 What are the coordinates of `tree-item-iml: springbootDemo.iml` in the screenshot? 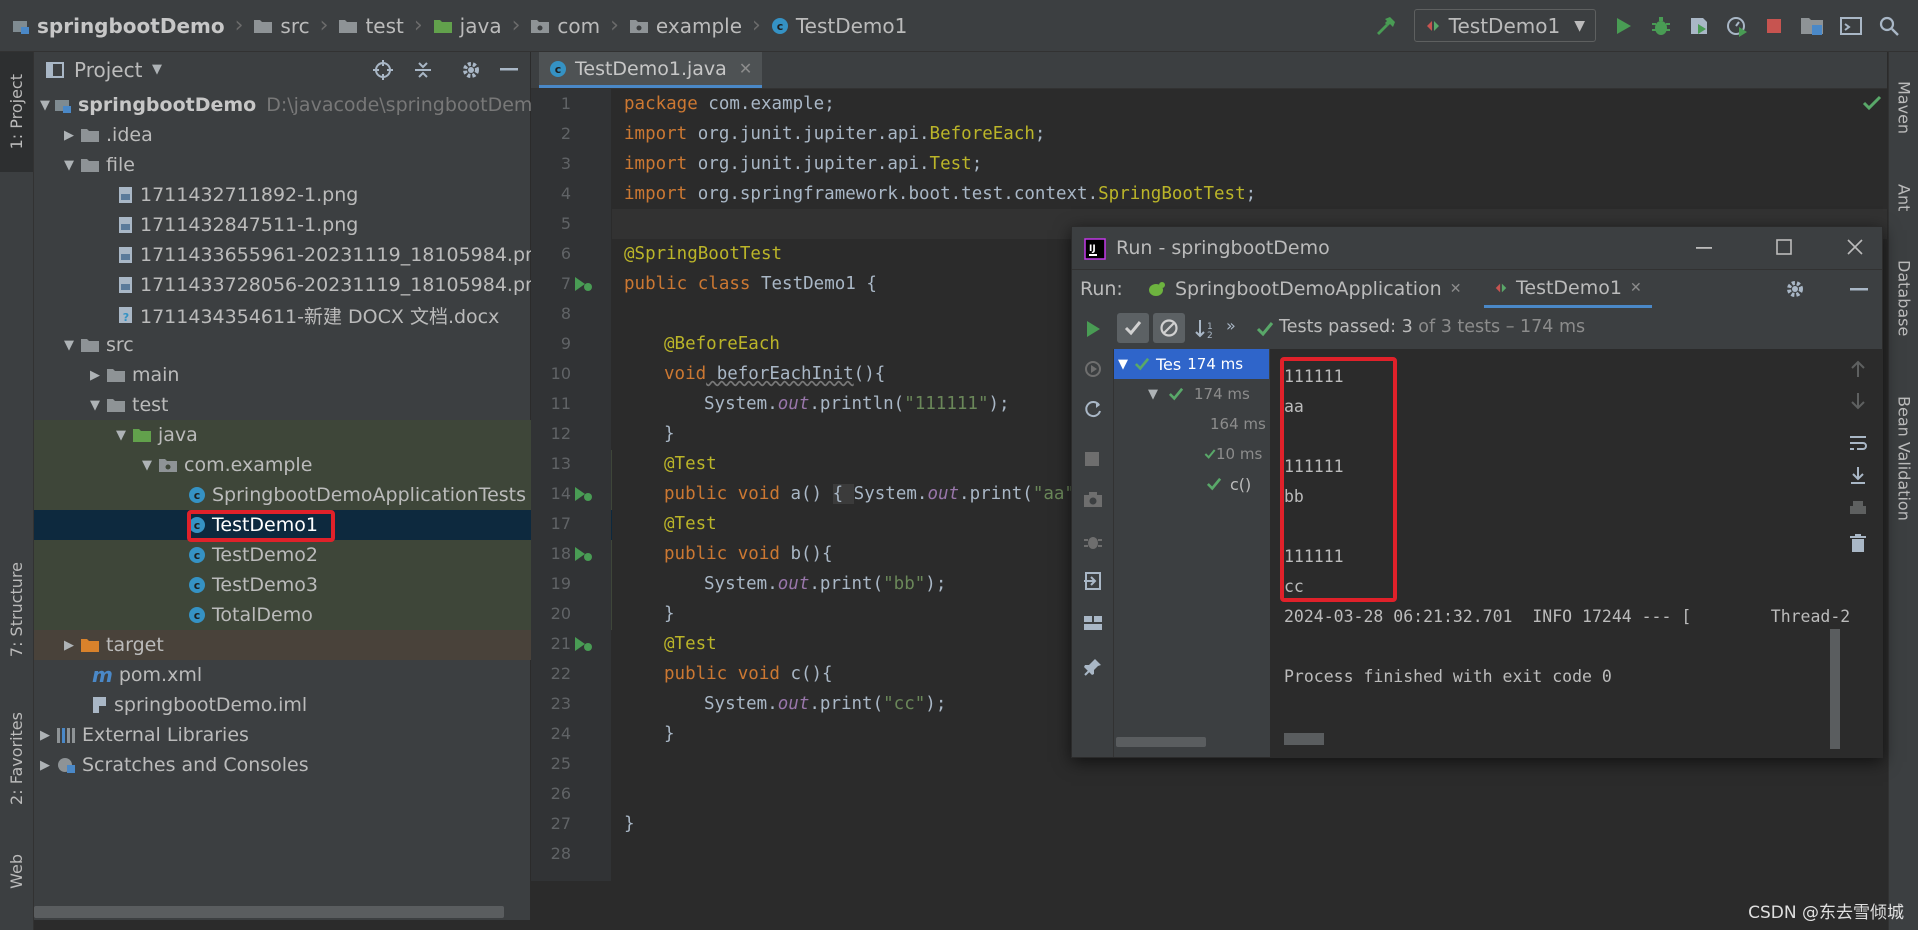 It's located at (309, 705).